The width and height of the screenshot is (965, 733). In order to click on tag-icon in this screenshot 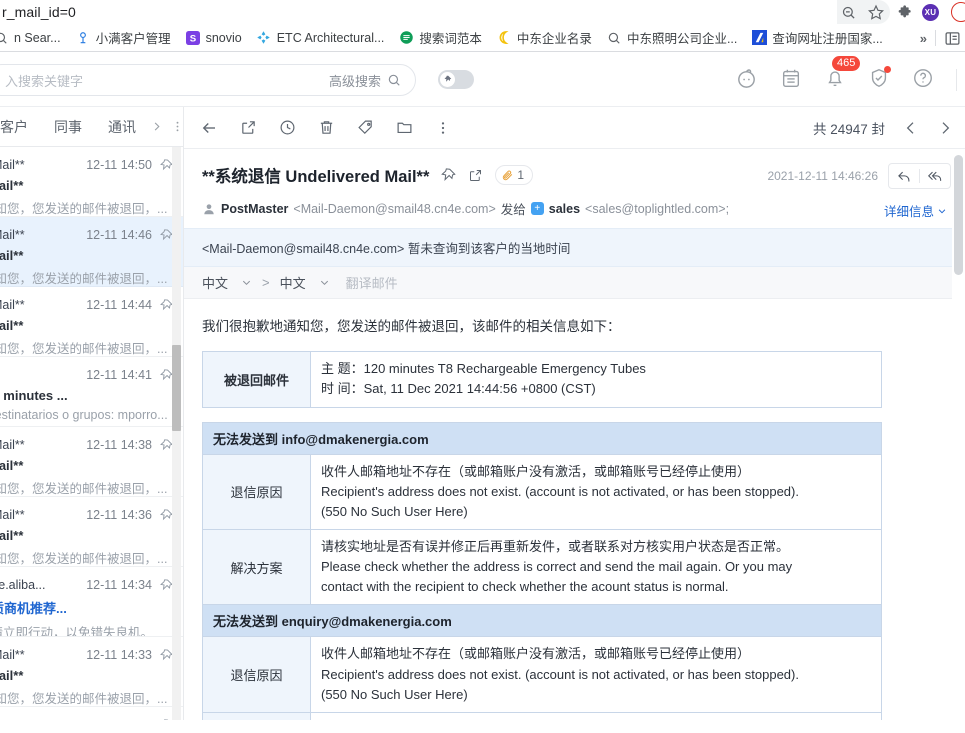, I will do `click(365, 127)`.